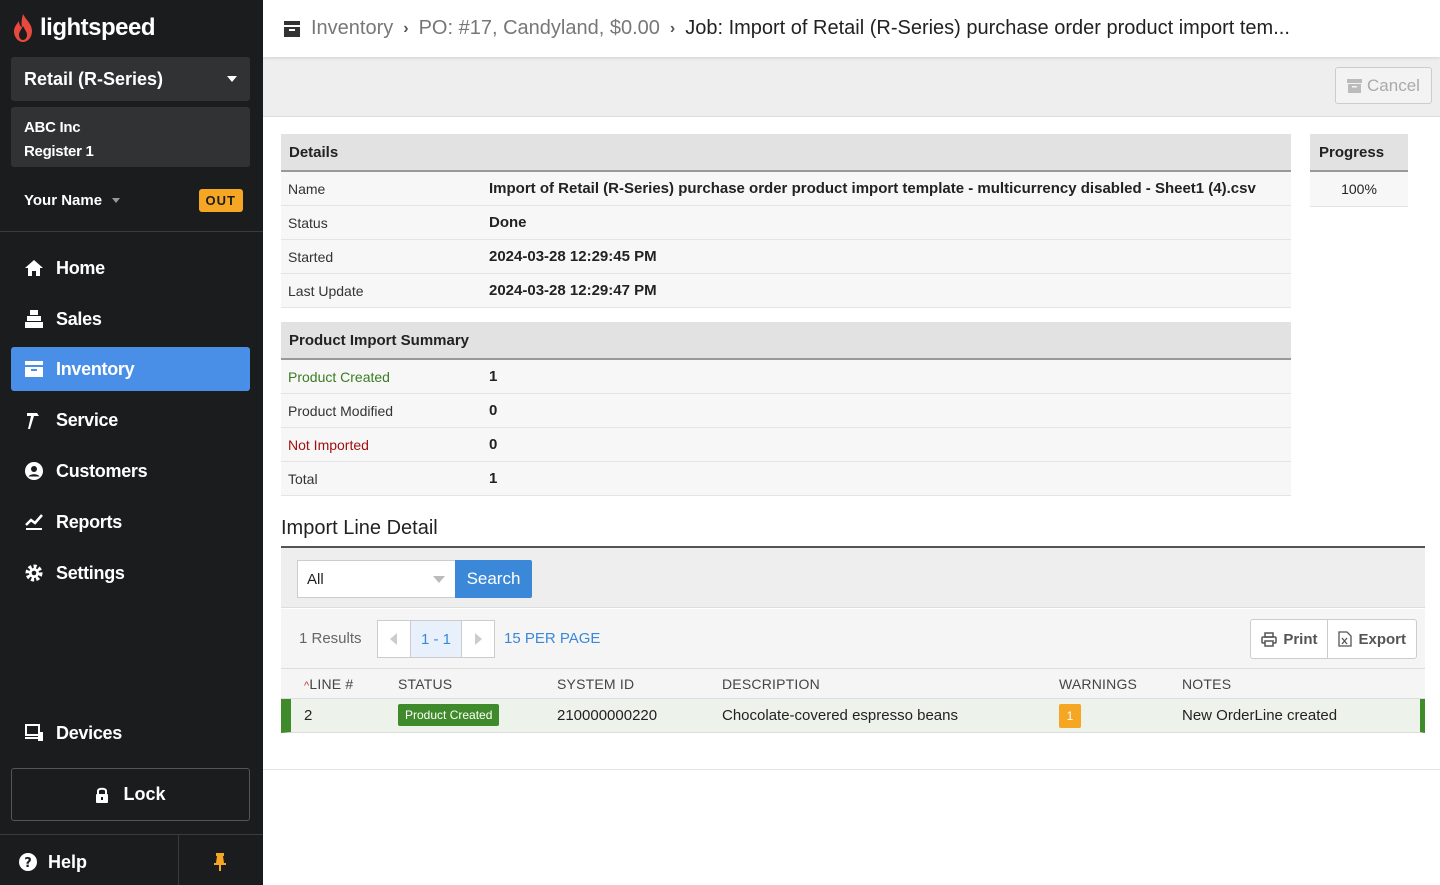 The width and height of the screenshot is (1440, 885). I want to click on column-header-status: STATUS, so click(425, 684).